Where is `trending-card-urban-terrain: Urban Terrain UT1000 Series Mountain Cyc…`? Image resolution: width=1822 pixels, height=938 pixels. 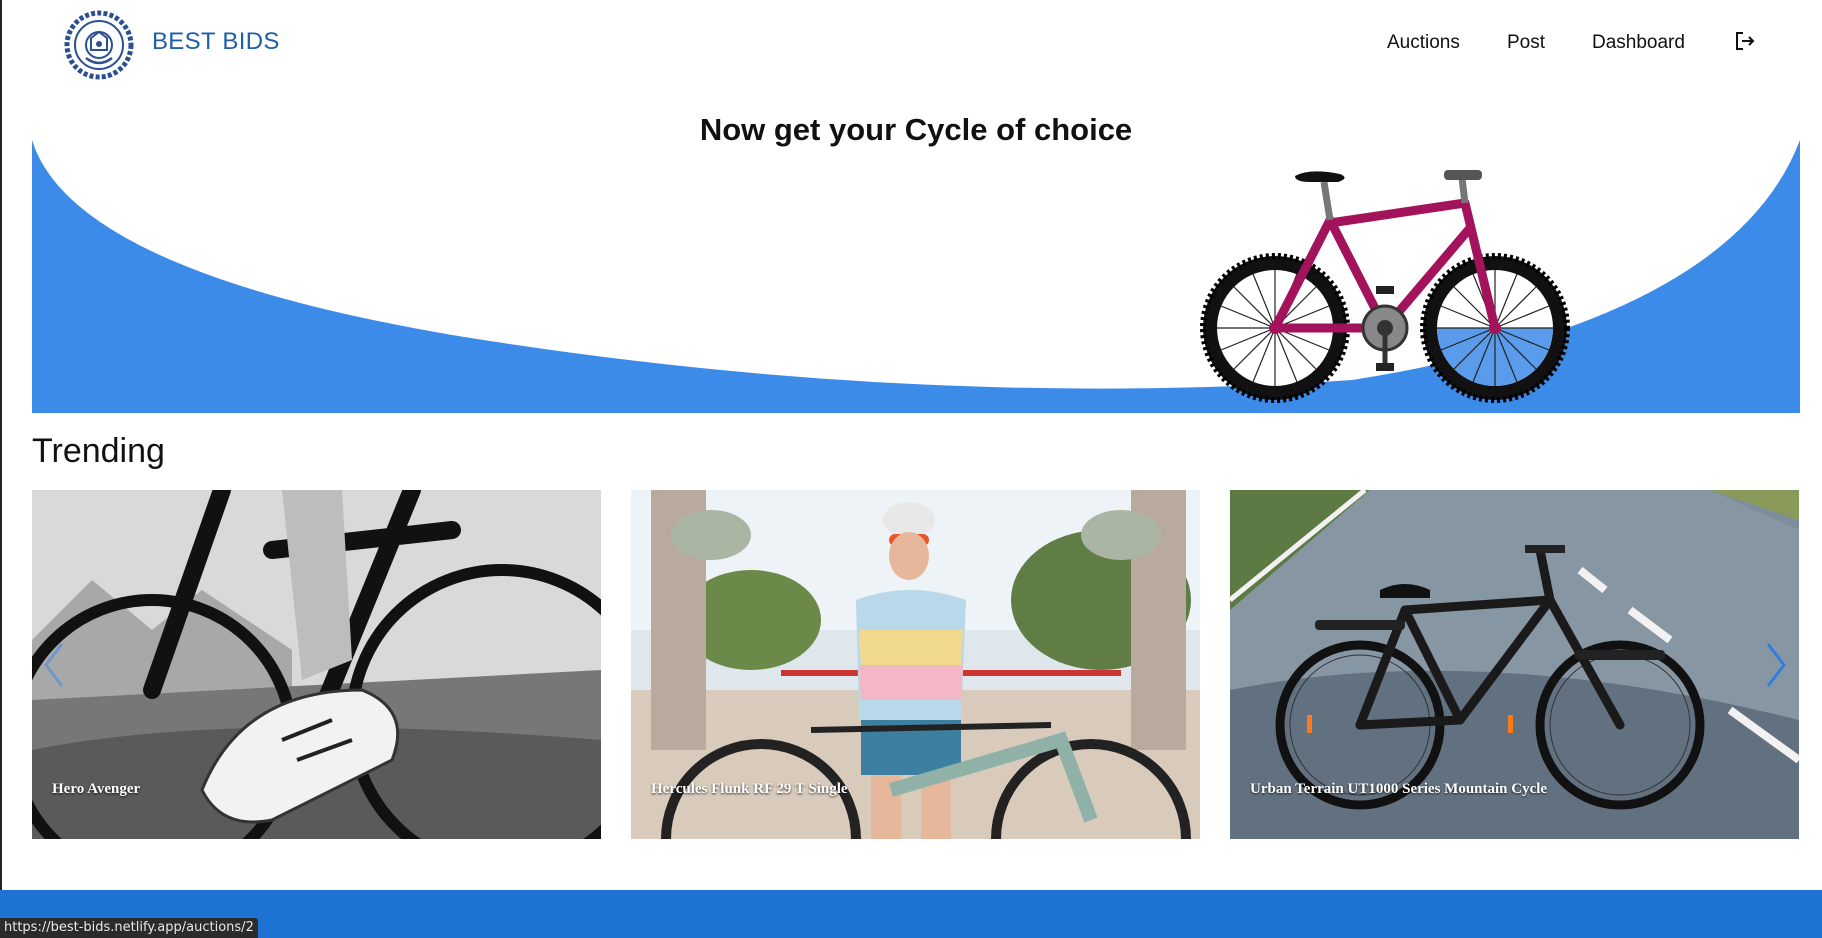 trending-card-urban-terrain: Urban Terrain UT1000 Series Mountain Cyc… is located at coordinates (1514, 664).